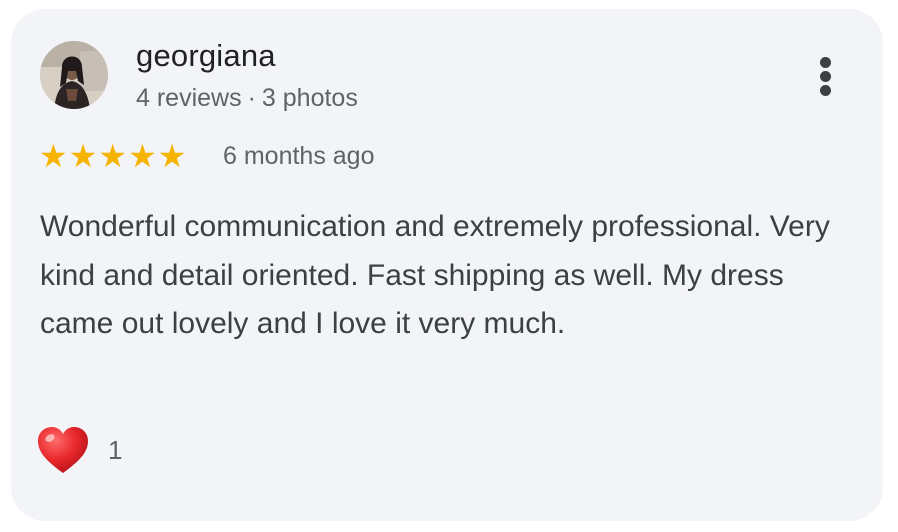 This screenshot has width=898, height=532. I want to click on reviewer-name: georgiana, so click(206, 56).